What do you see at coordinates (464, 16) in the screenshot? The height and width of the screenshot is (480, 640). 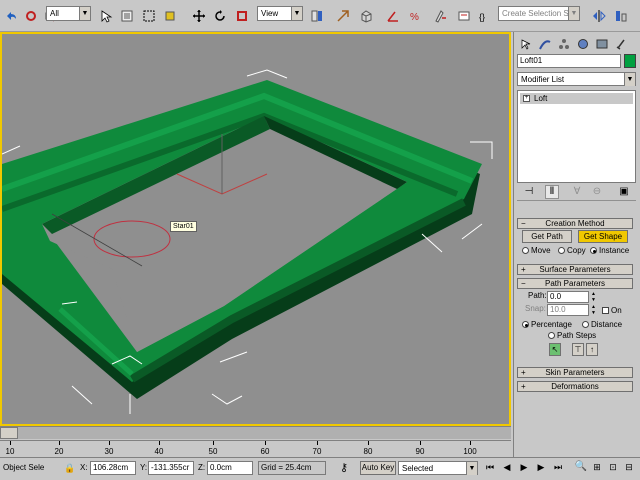 I see `named-selection-edit-icon` at bounding box center [464, 16].